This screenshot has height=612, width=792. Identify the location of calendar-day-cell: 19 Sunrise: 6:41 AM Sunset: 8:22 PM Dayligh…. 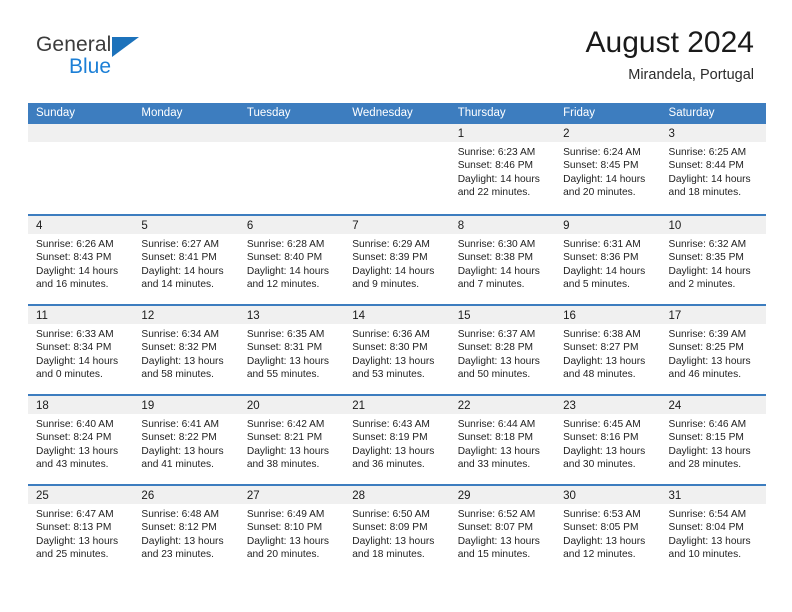
(186, 440).